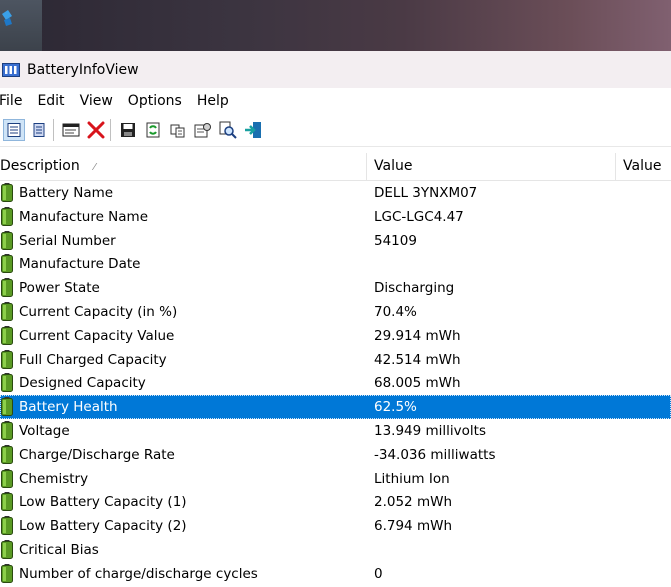 This screenshot has width=671, height=587. Describe the element at coordinates (93, 359) in the screenshot. I see `item-description: Full Charged Capacity` at that location.